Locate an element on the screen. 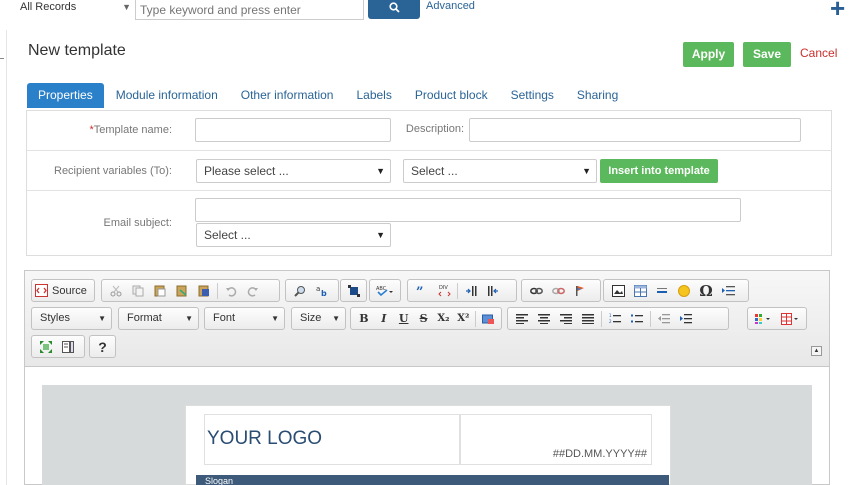 The width and height of the screenshot is (850, 485). outdent-icon is located at coordinates (664, 318).